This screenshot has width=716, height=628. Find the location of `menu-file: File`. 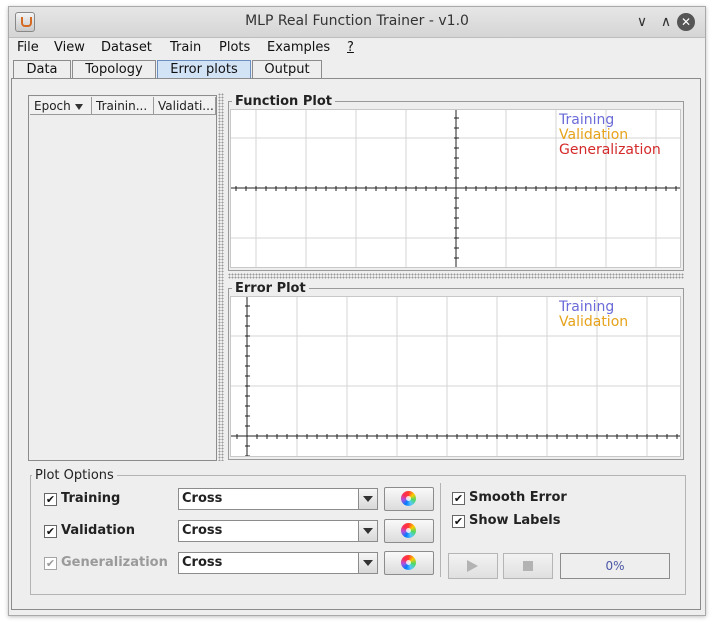

menu-file: File is located at coordinates (28, 47).